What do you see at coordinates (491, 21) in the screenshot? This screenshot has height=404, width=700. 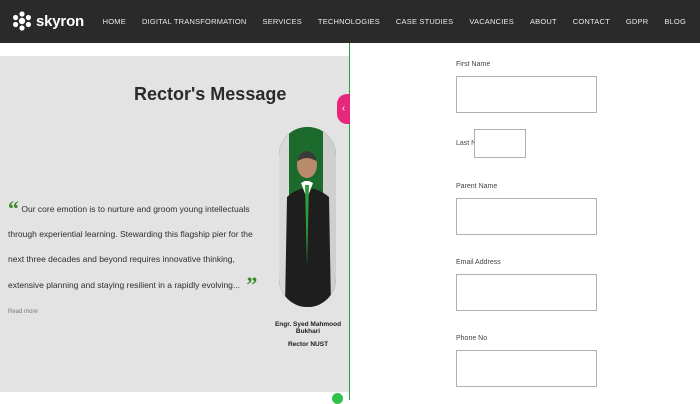 I see `nav-vacancies: VACANCIES` at bounding box center [491, 21].